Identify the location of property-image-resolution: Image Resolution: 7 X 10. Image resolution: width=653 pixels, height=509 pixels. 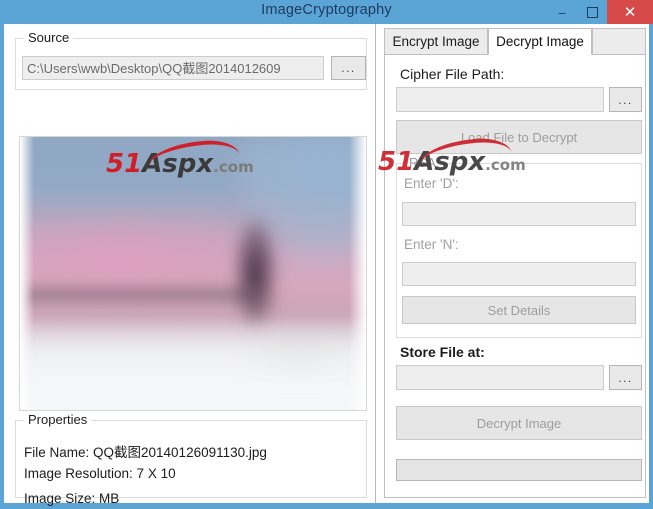
(100, 473).